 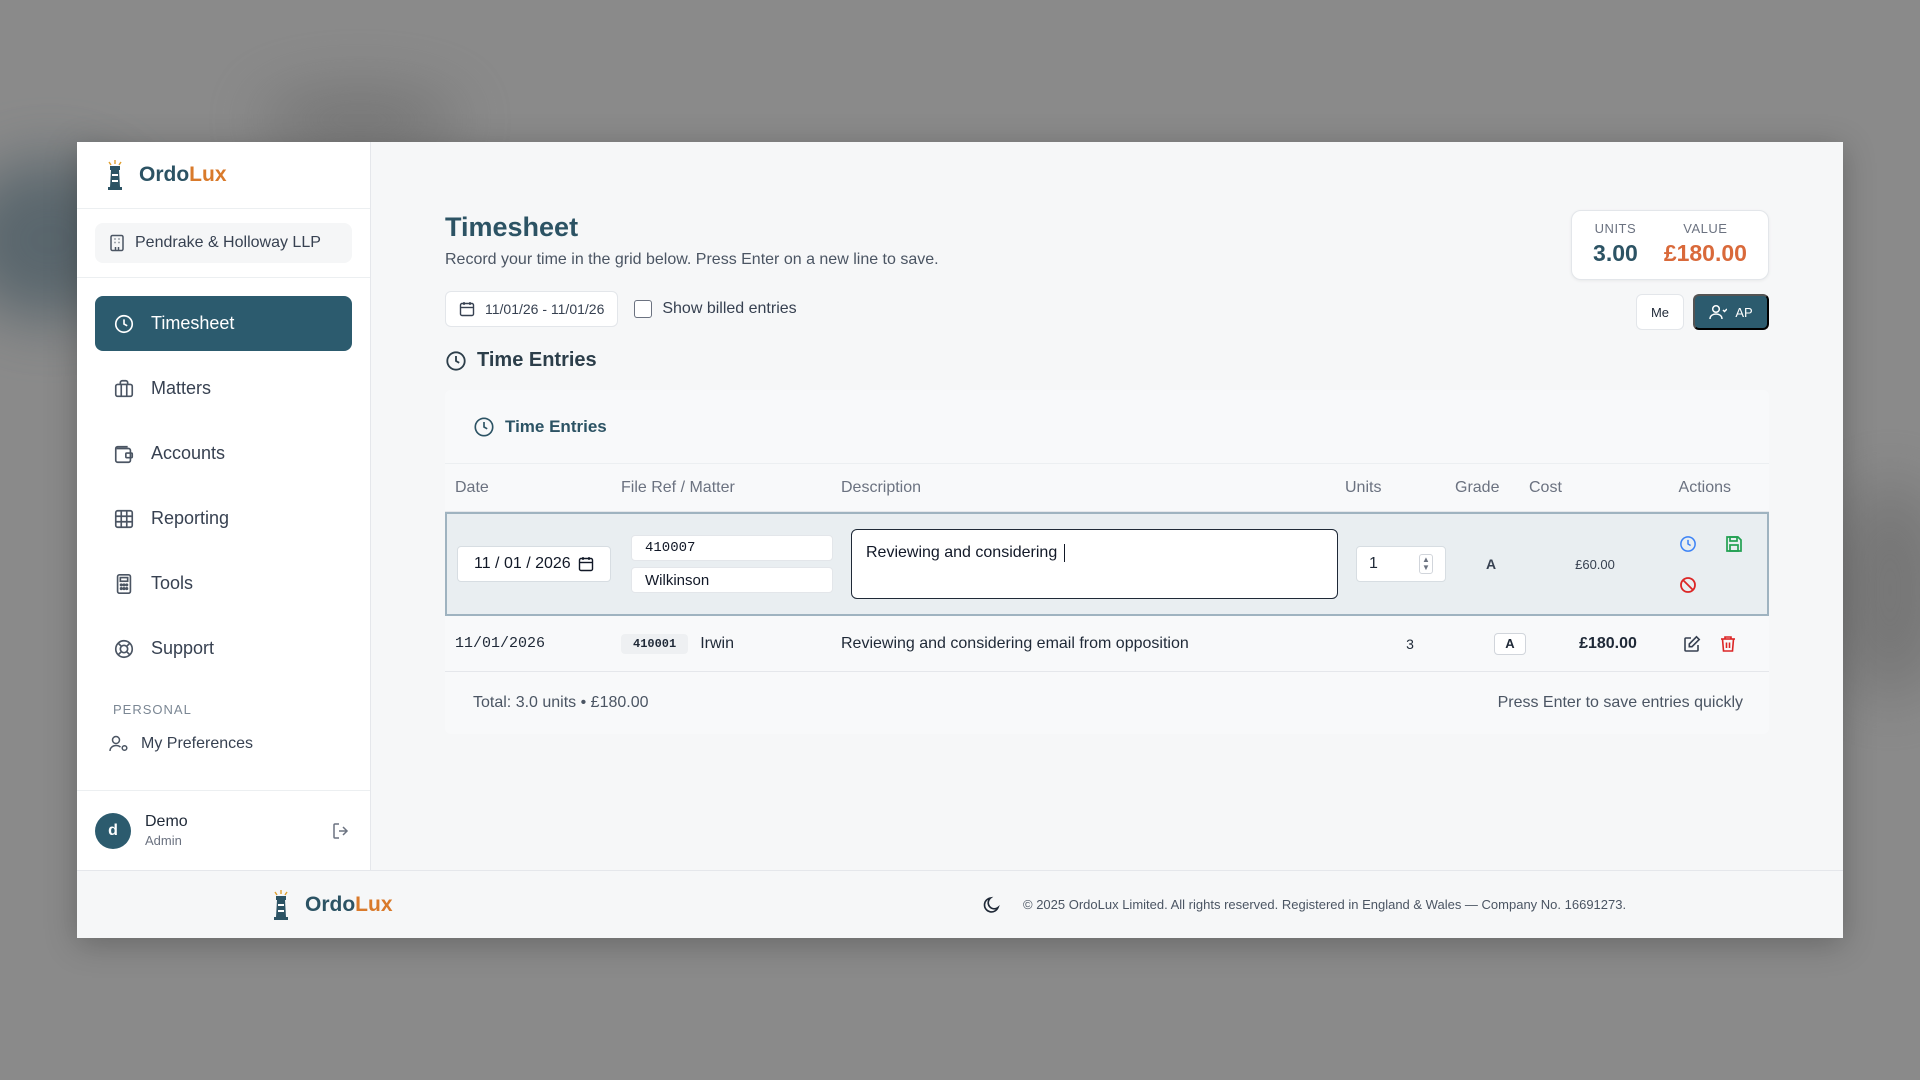 I want to click on cost-value: £60.00, so click(x=1595, y=564).